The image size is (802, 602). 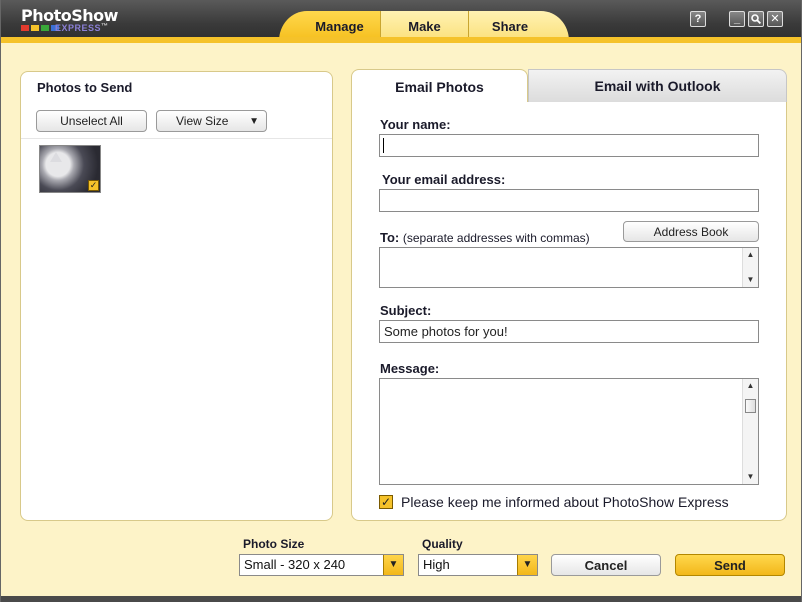 What do you see at coordinates (295, 564) in the screenshot?
I see `photo-size-value: Small - 320 x 240` at bounding box center [295, 564].